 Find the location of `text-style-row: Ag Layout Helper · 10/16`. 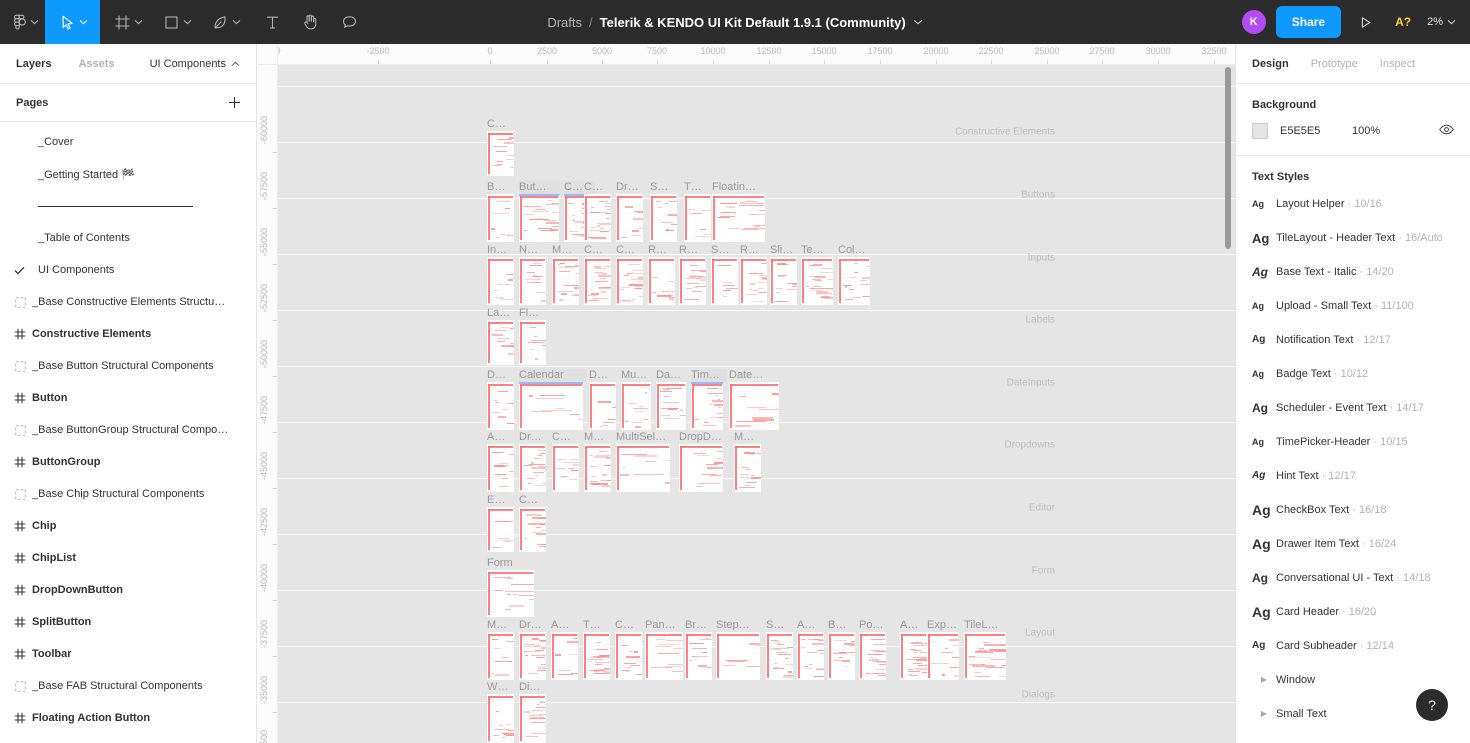

text-style-row: Ag Layout Helper · 10/16 is located at coordinates (1353, 204).